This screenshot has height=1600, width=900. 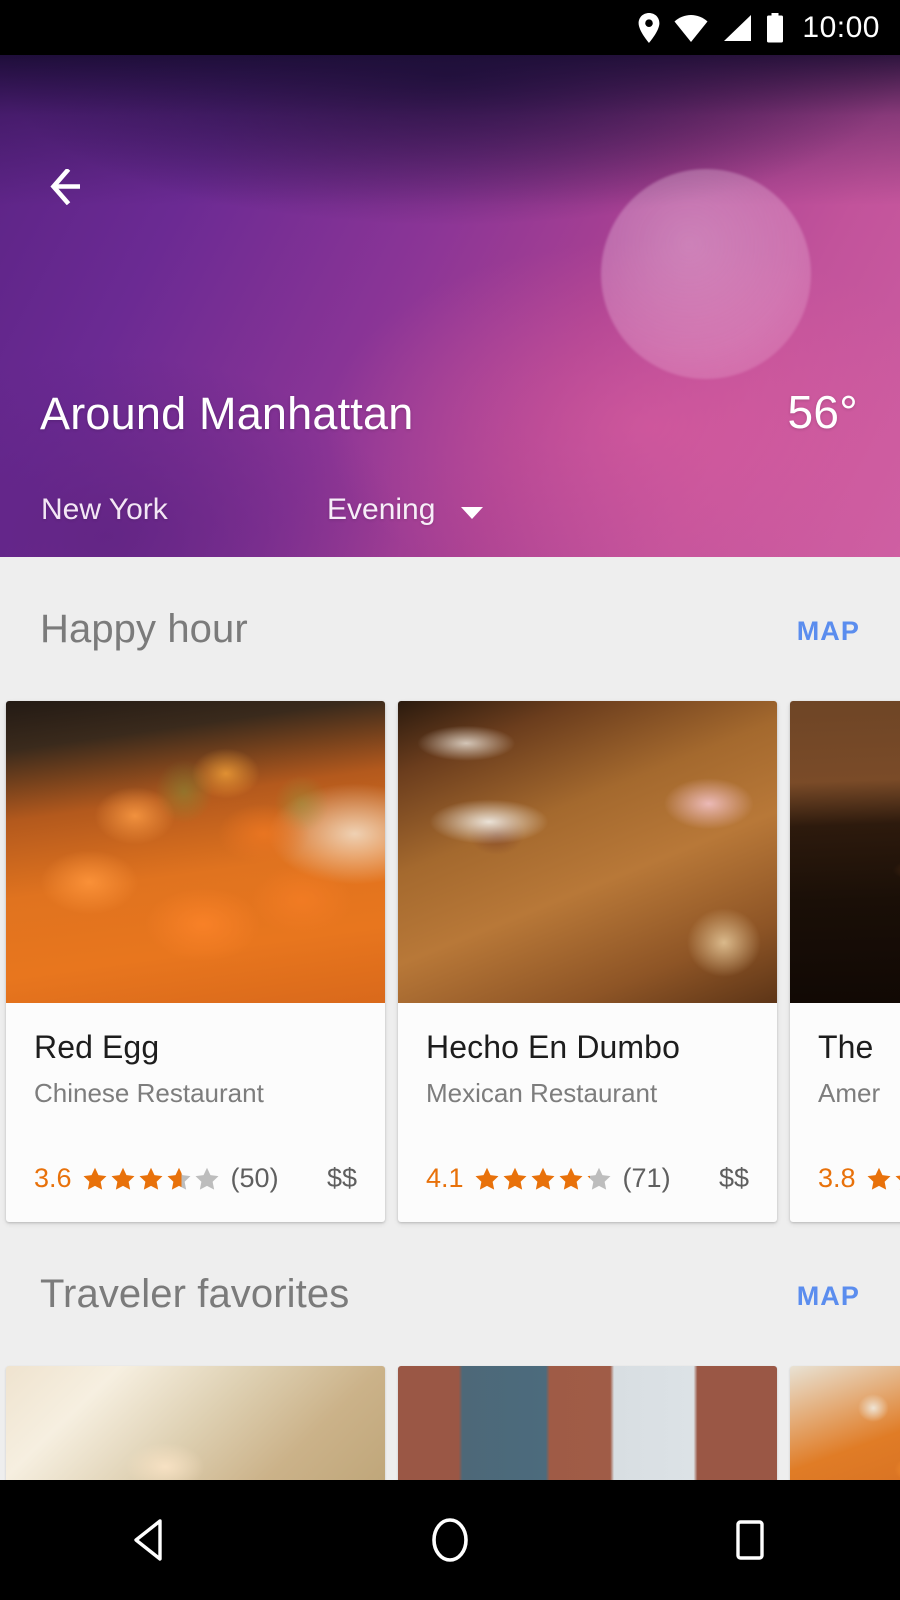 I want to click on nav-recents-button, so click(x=750, y=1540).